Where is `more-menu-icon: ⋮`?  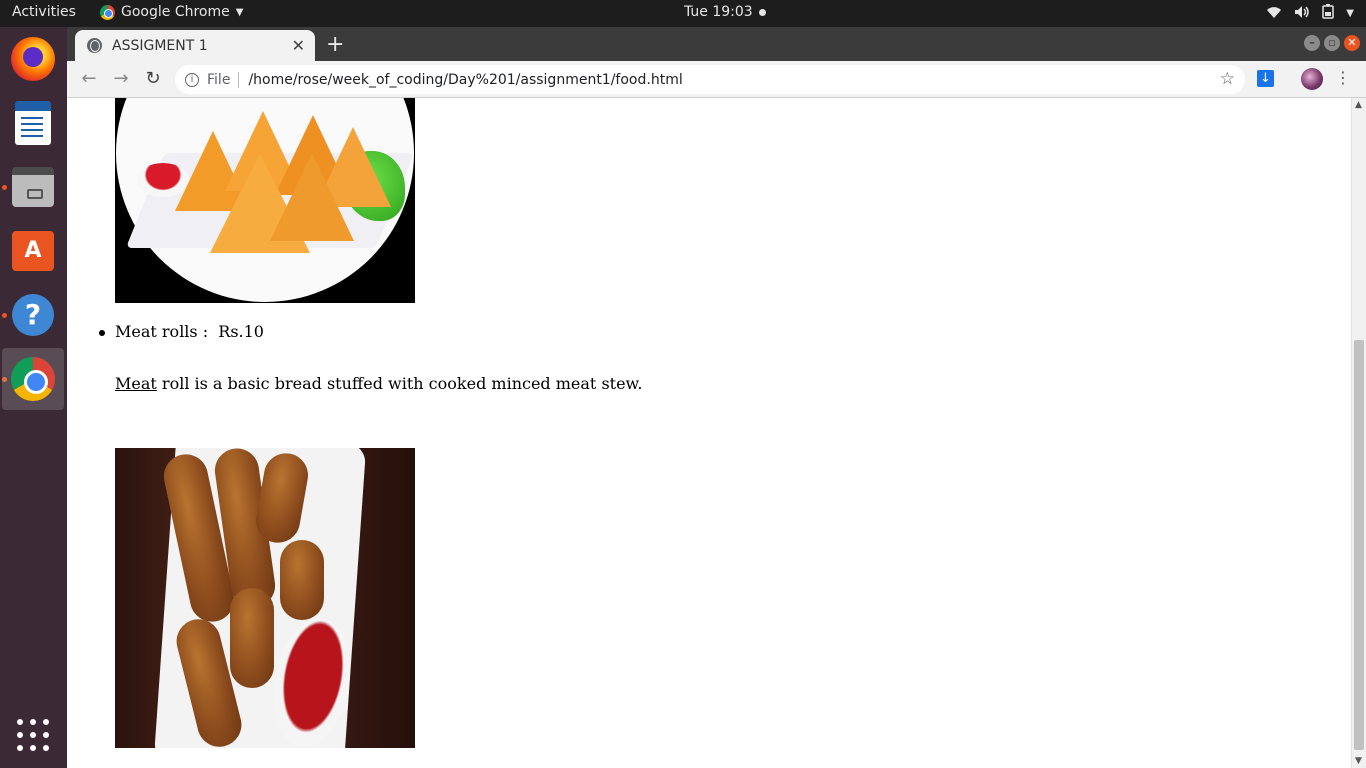
more-menu-icon: ⋮ is located at coordinates (1343, 77).